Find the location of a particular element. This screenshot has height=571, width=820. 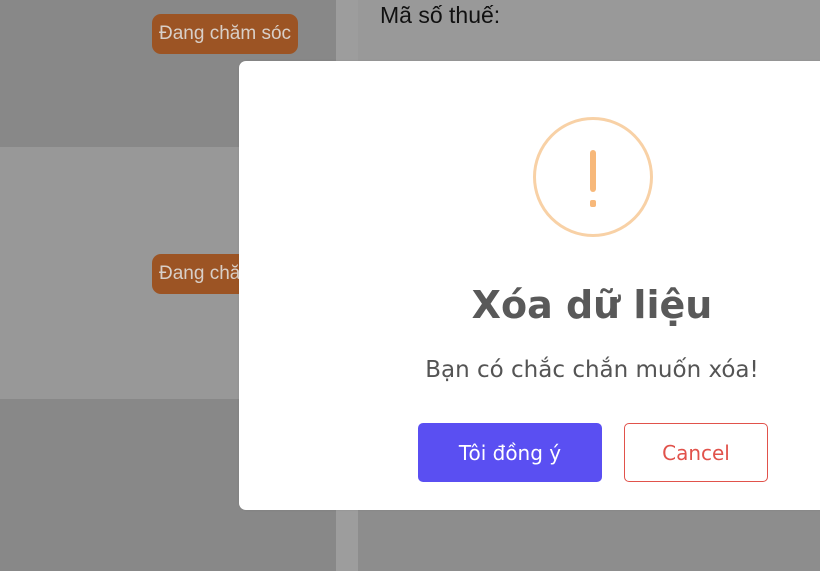

status-badge: Đang chăm sóc is located at coordinates (225, 34).